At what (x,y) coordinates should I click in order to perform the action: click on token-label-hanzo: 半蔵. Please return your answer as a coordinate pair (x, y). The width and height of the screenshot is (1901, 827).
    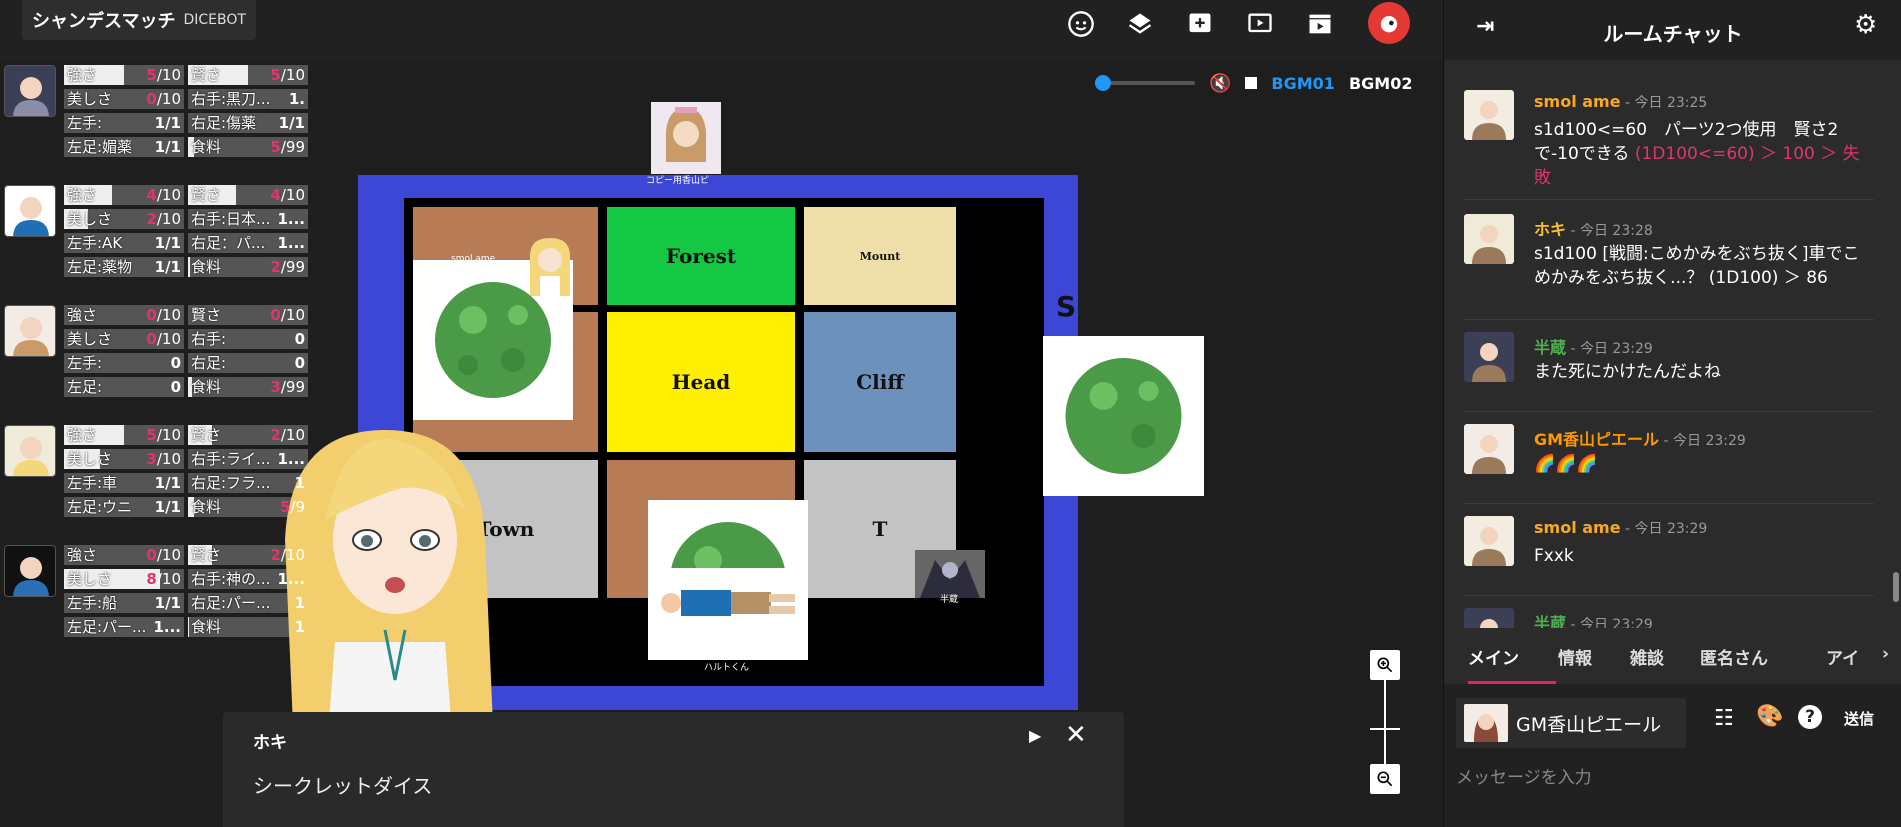
    Looking at the image, I should click on (949, 600).